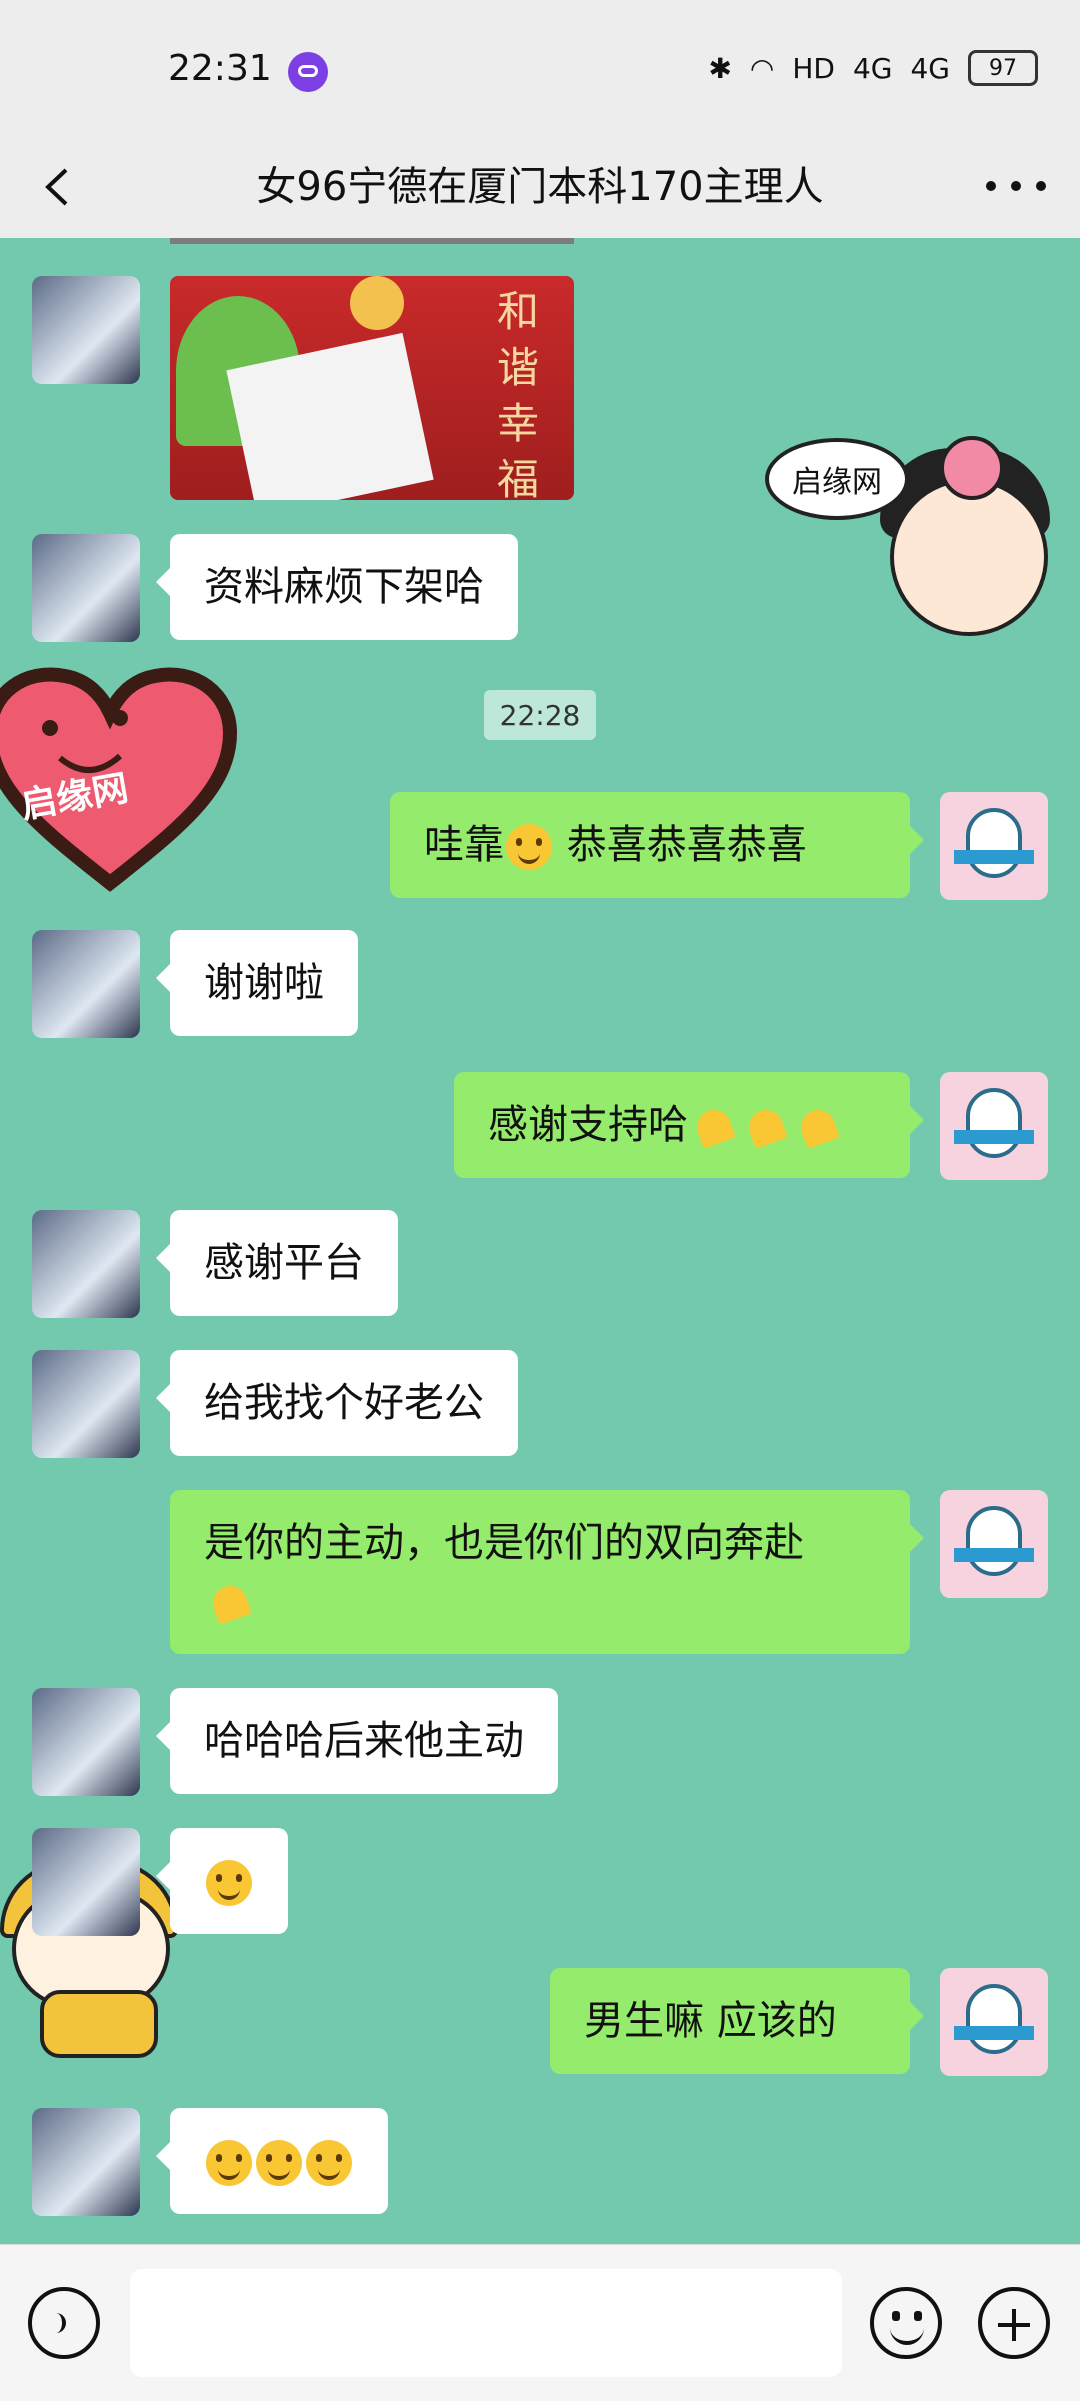  I want to click on message-bubble: 感谢平台, so click(277, 1263).